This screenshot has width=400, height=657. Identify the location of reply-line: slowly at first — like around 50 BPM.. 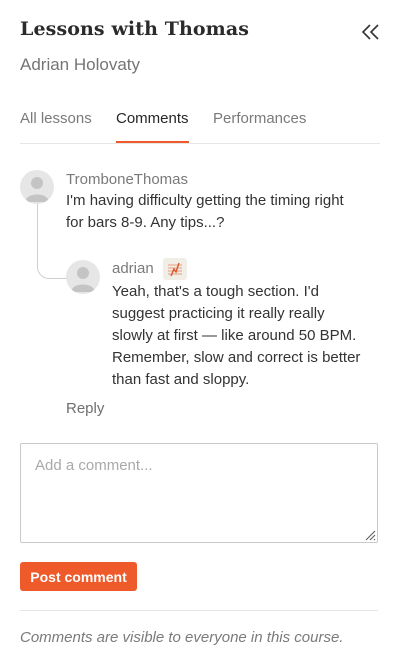
(234, 335).